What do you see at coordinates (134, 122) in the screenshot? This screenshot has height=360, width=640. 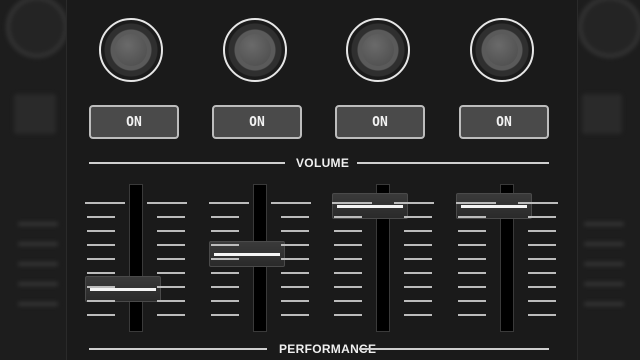 I see `channel-1-on-button: ON` at bounding box center [134, 122].